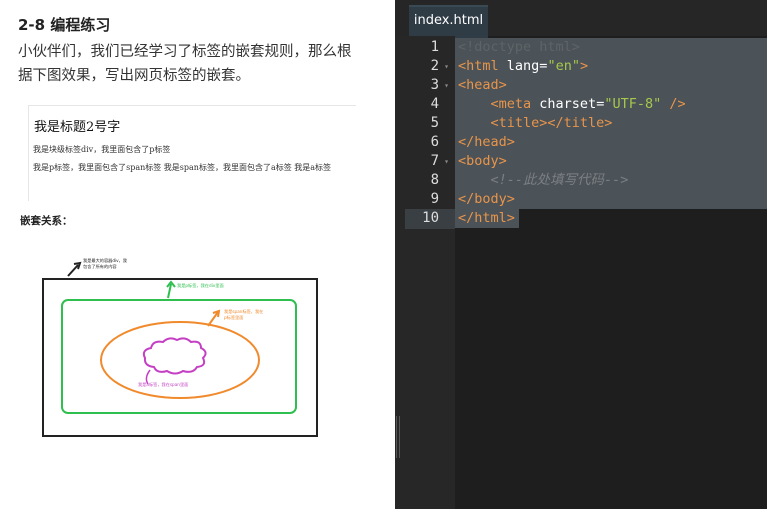 This screenshot has height=509, width=767. I want to click on code-line-4: <meta charset="UTF-8" />, so click(611, 104).